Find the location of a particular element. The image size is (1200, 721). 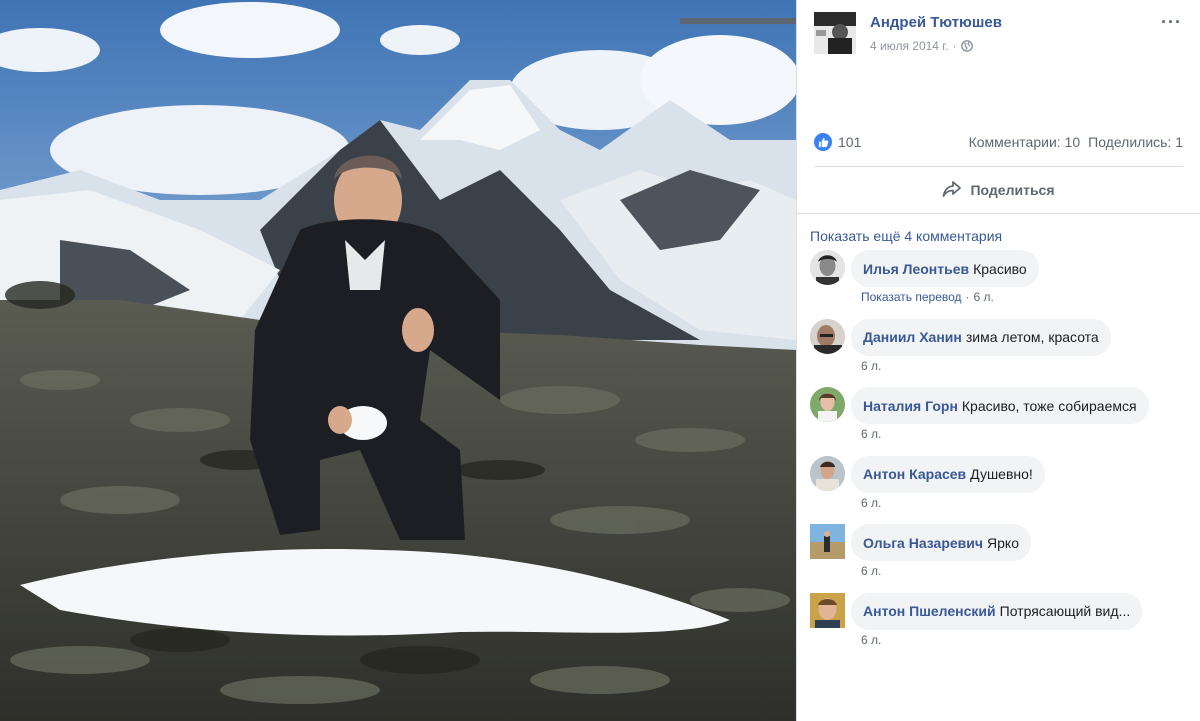

author-avatar is located at coordinates (835, 33).